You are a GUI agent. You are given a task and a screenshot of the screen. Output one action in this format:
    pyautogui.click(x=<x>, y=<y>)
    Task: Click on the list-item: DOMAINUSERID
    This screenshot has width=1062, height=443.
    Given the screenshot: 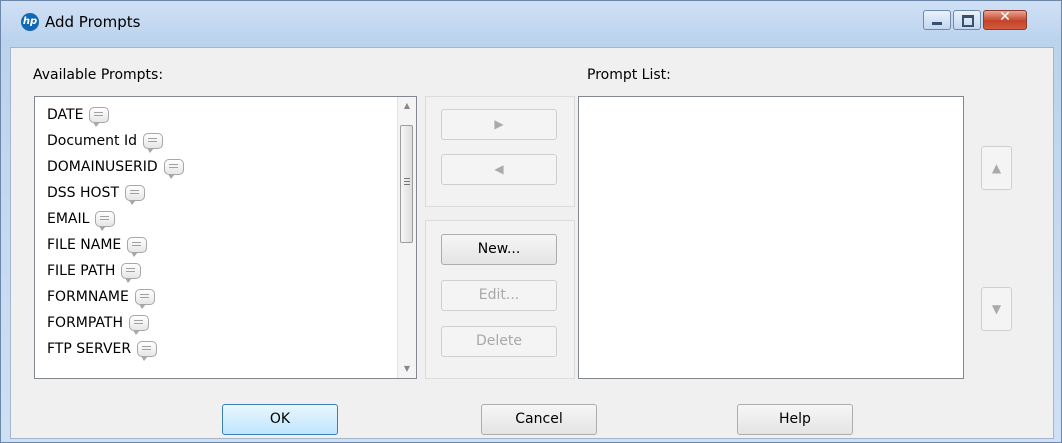 What is the action you would take?
    pyautogui.click(x=115, y=167)
    